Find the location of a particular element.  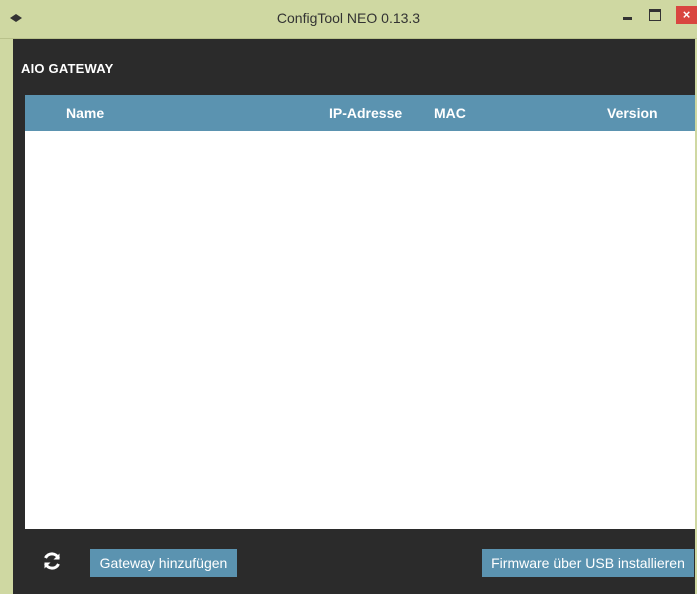

window-title: ConfigTool NEO 0.13.3 is located at coordinates (348, 18).